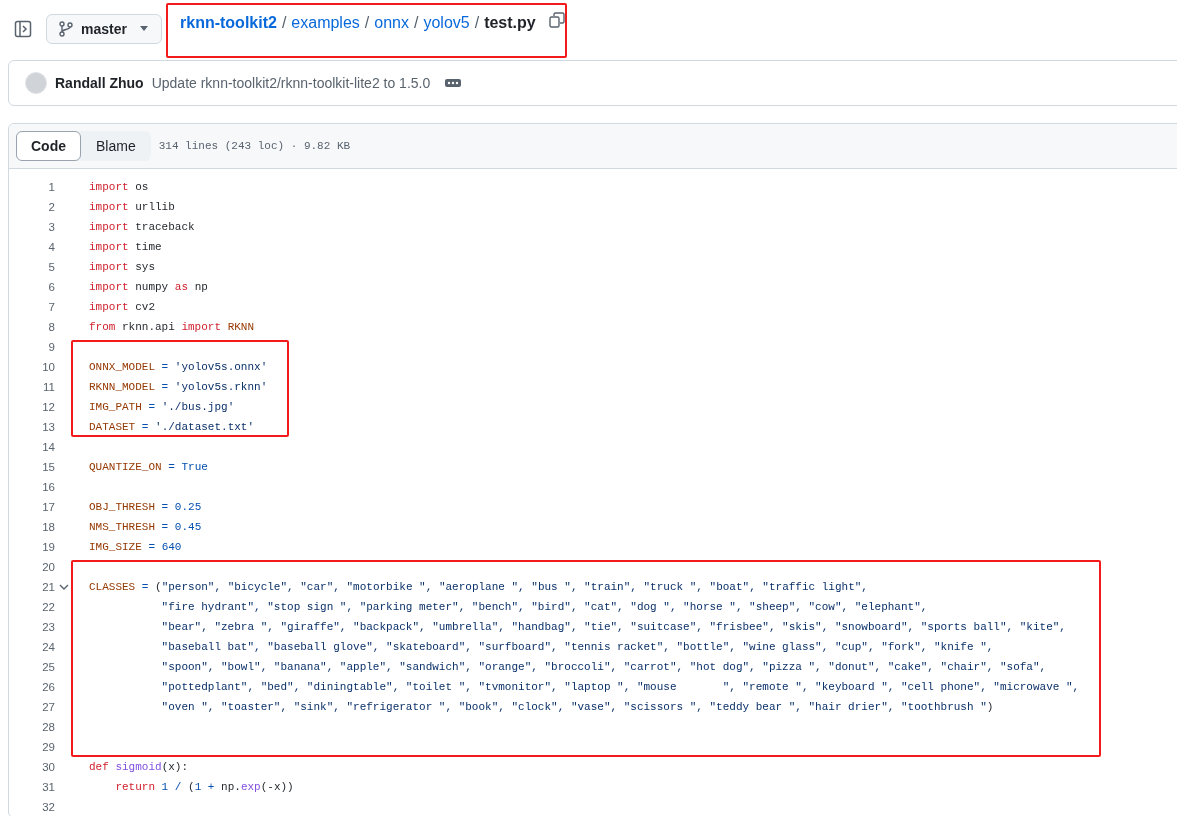 This screenshot has height=816, width=1177. I want to click on line-number: 11, so click(48, 387).